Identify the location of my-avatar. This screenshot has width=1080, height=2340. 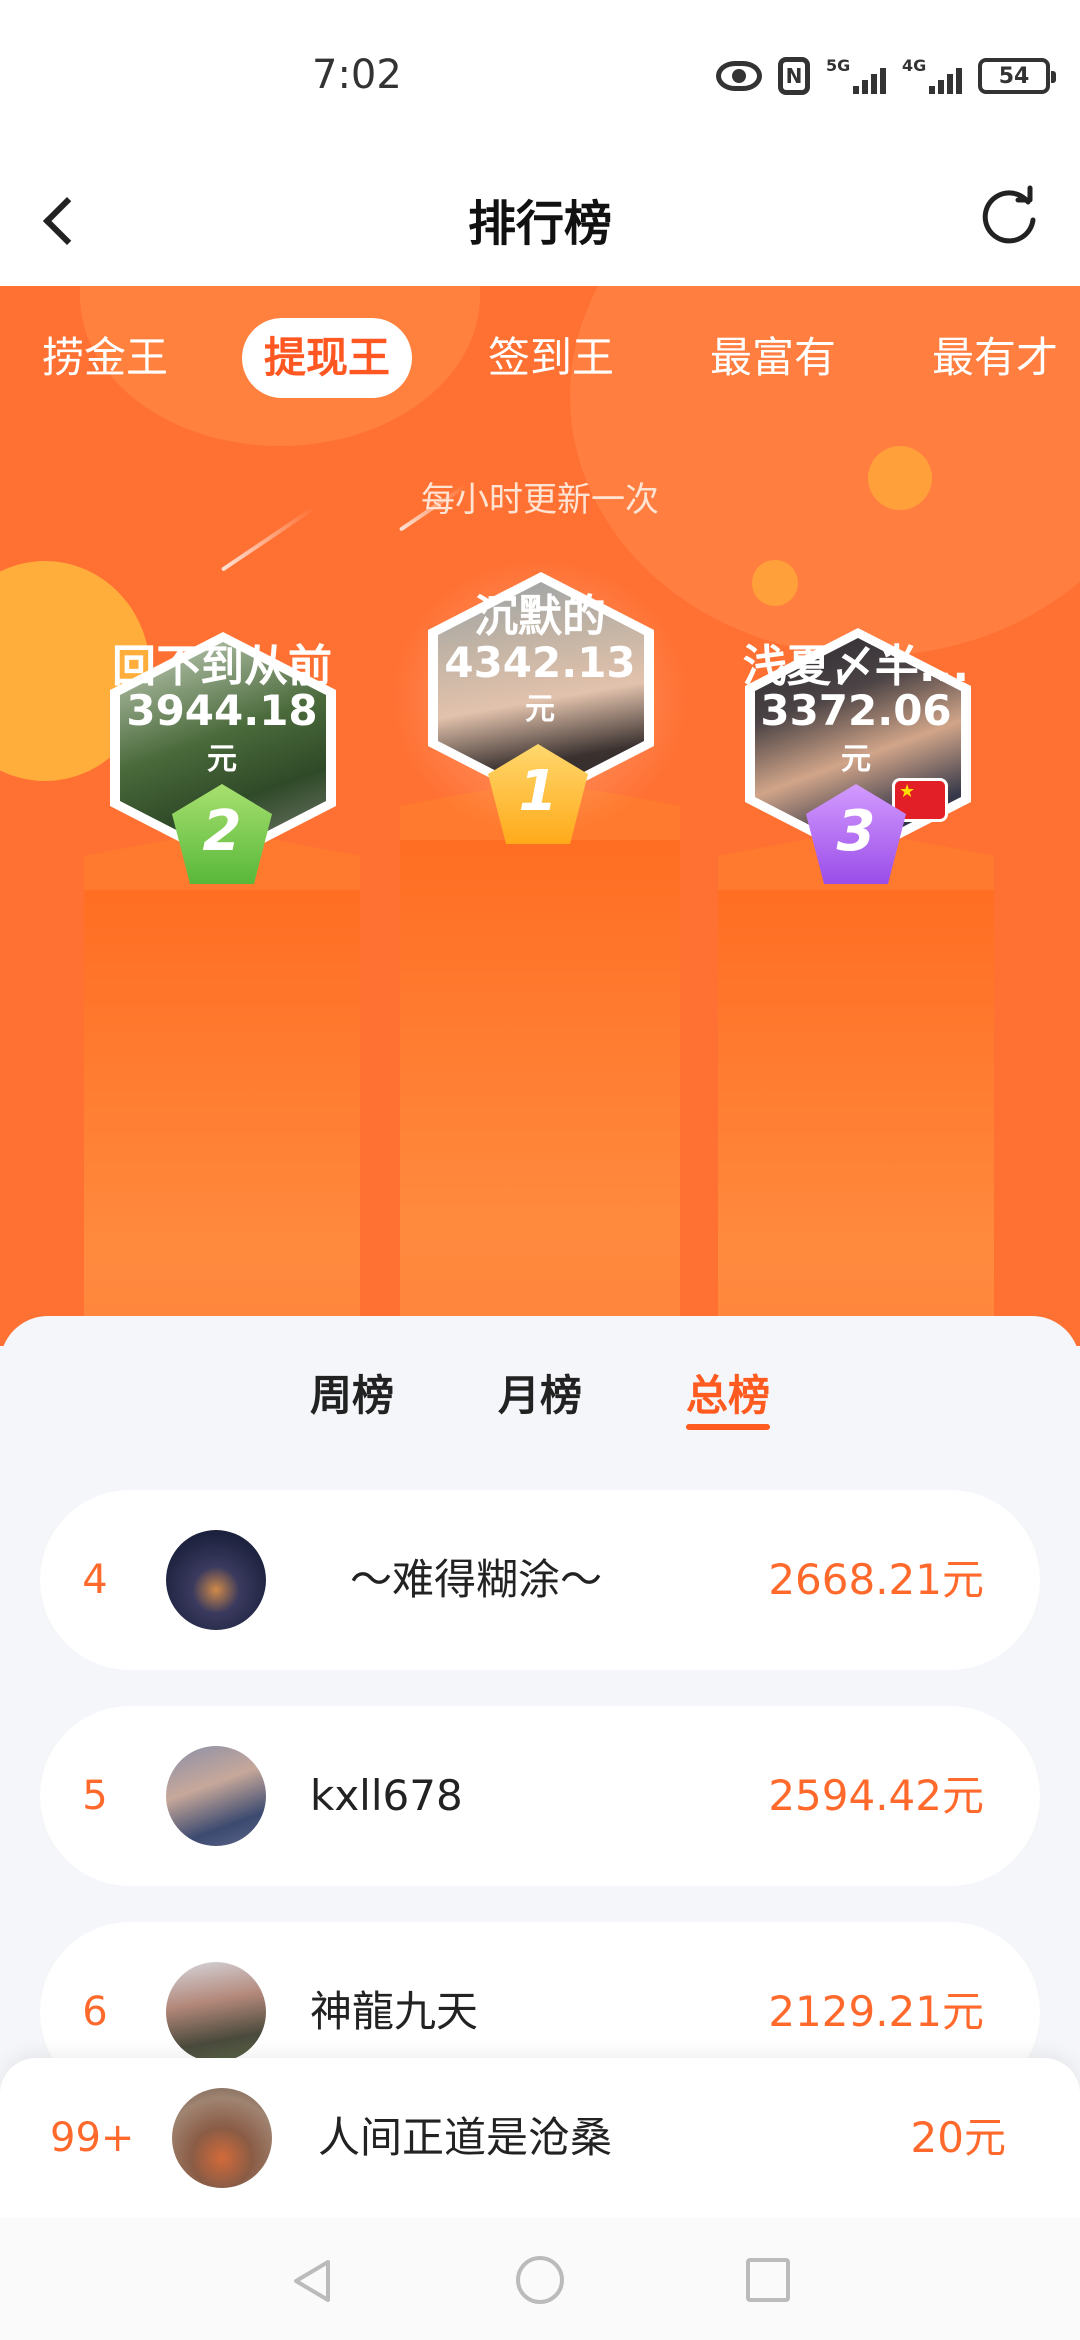
(222, 2138).